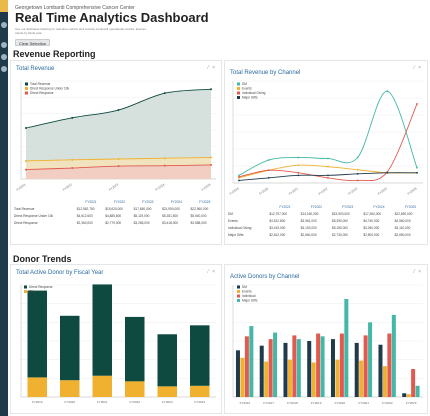 The width and height of the screenshot is (430, 416). What do you see at coordinates (141, 215) in the screenshot?
I see `table-cell: $5,119,000` at bounding box center [141, 215].